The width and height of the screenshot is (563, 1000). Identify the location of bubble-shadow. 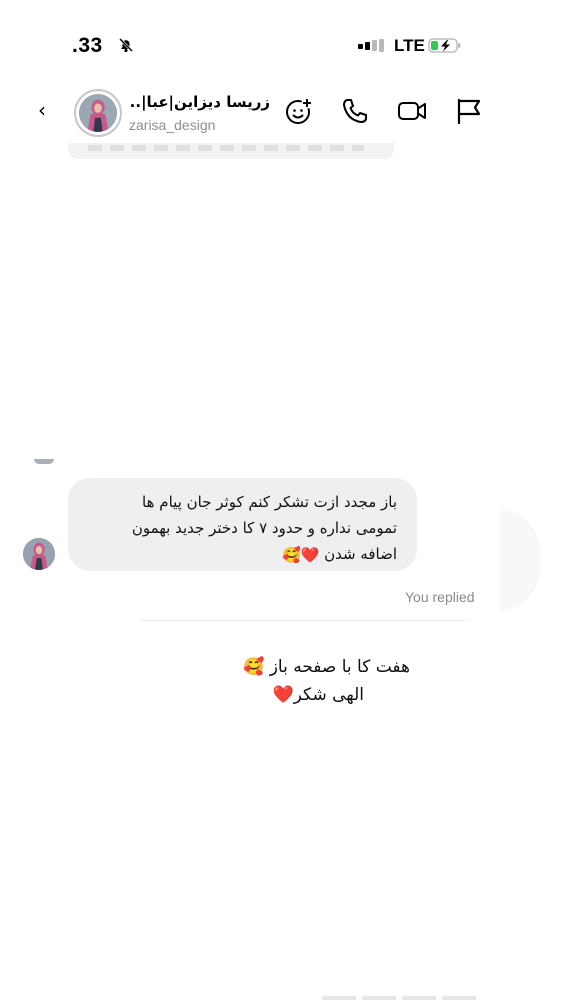
(520, 560).